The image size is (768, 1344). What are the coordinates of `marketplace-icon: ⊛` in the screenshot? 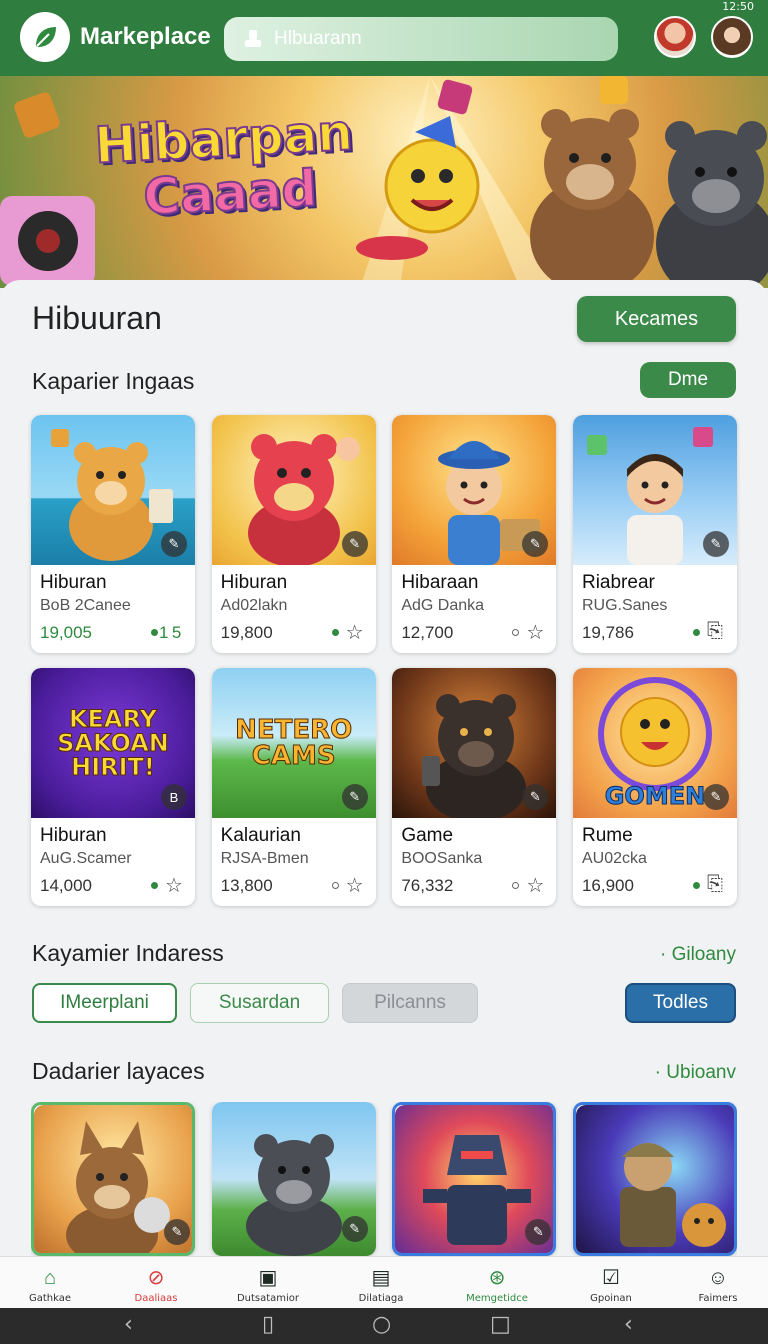 It's located at (497, 1278).